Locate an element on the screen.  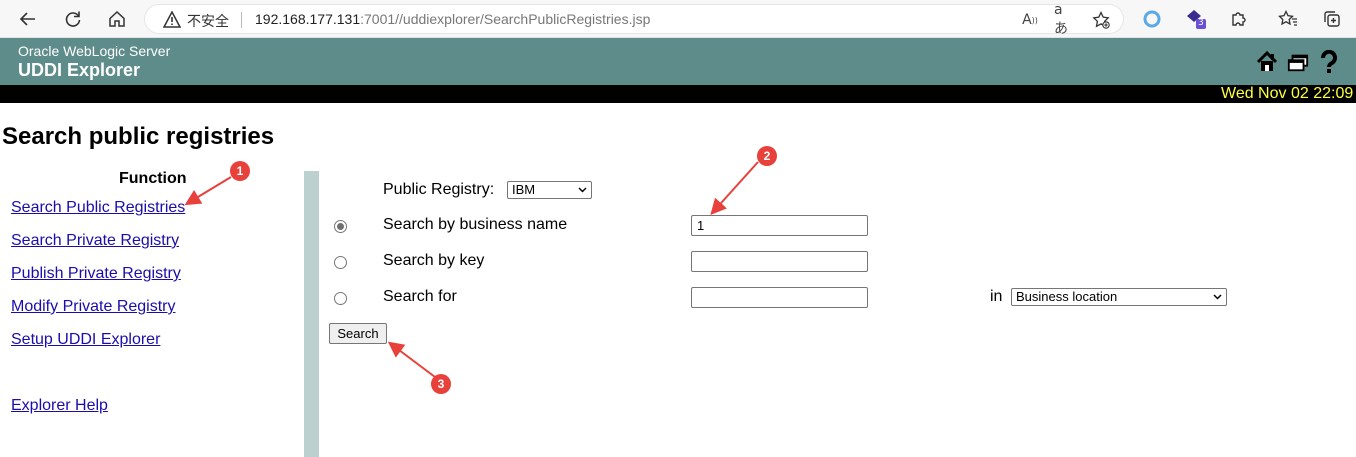
extension-icon: 3 is located at coordinates (1196, 19).